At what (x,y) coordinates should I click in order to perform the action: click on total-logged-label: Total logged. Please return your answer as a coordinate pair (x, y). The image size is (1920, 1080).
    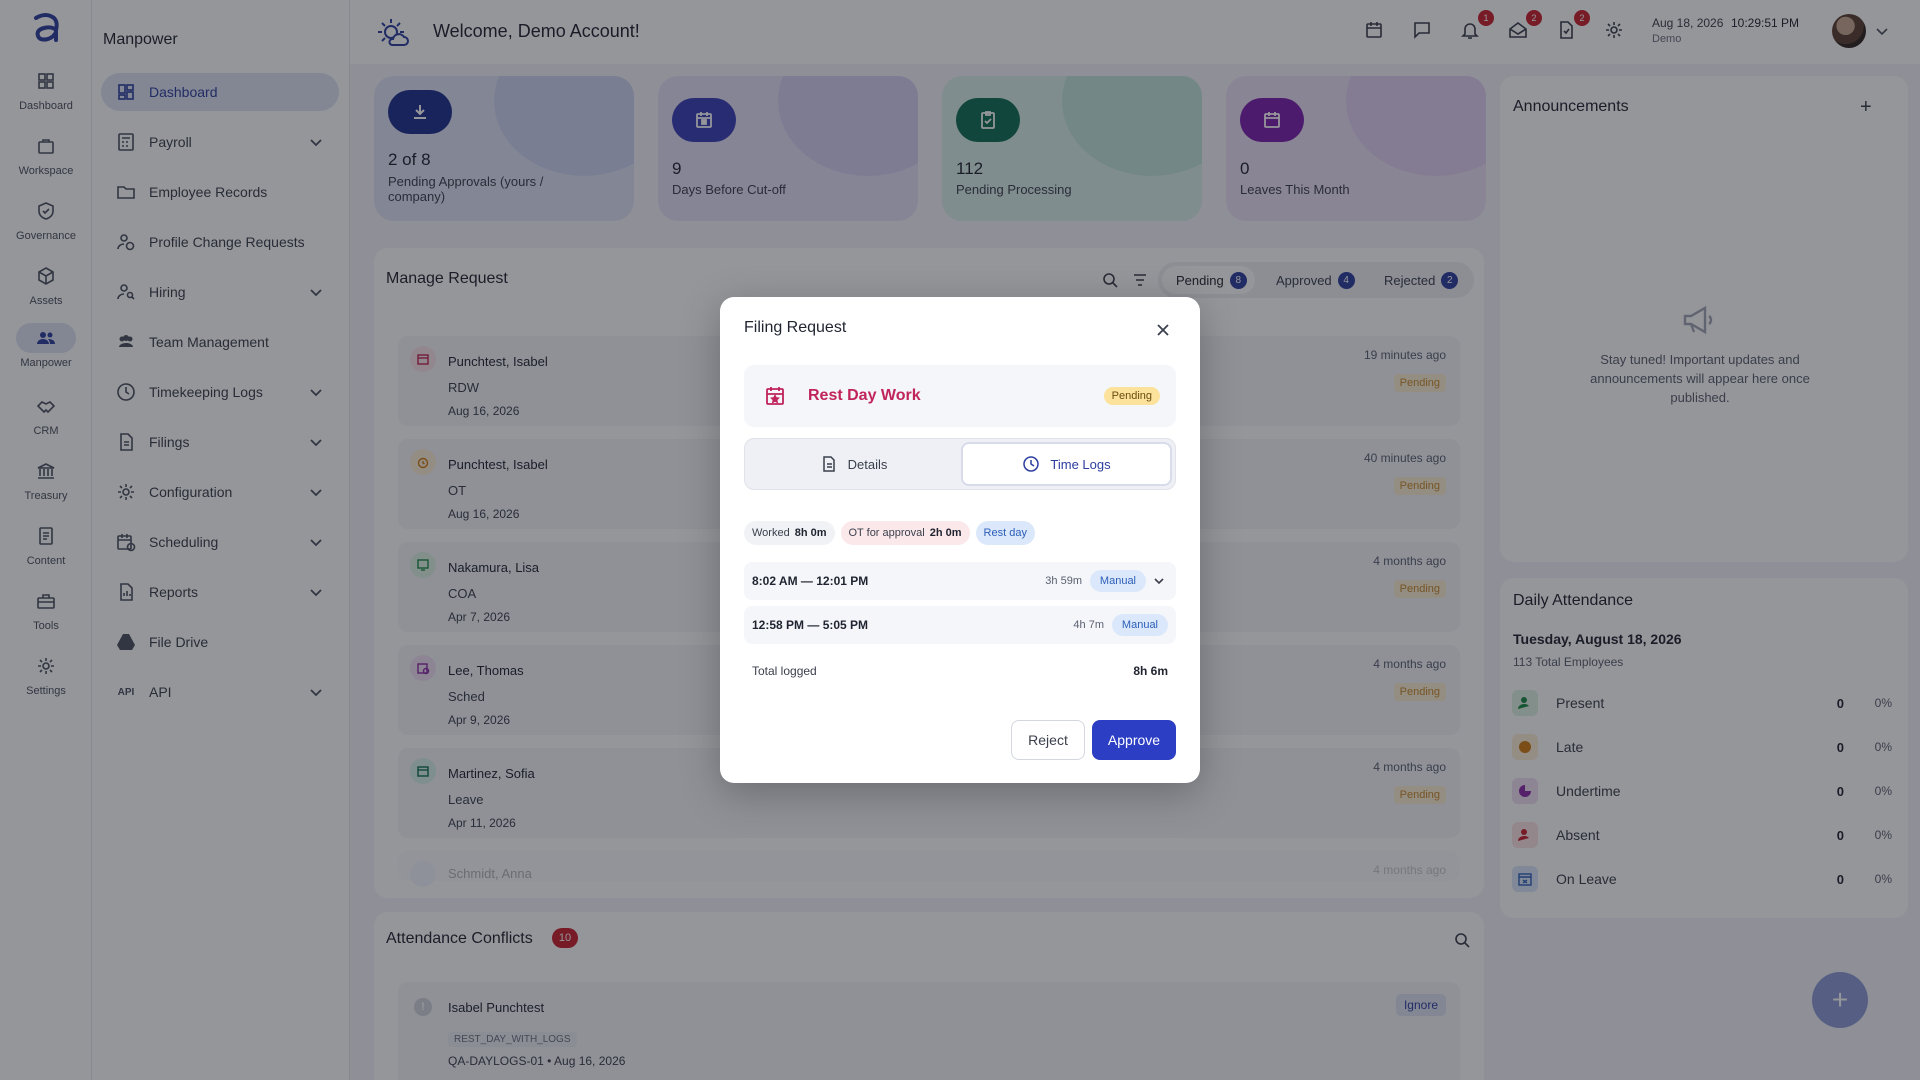
    Looking at the image, I should click on (784, 671).